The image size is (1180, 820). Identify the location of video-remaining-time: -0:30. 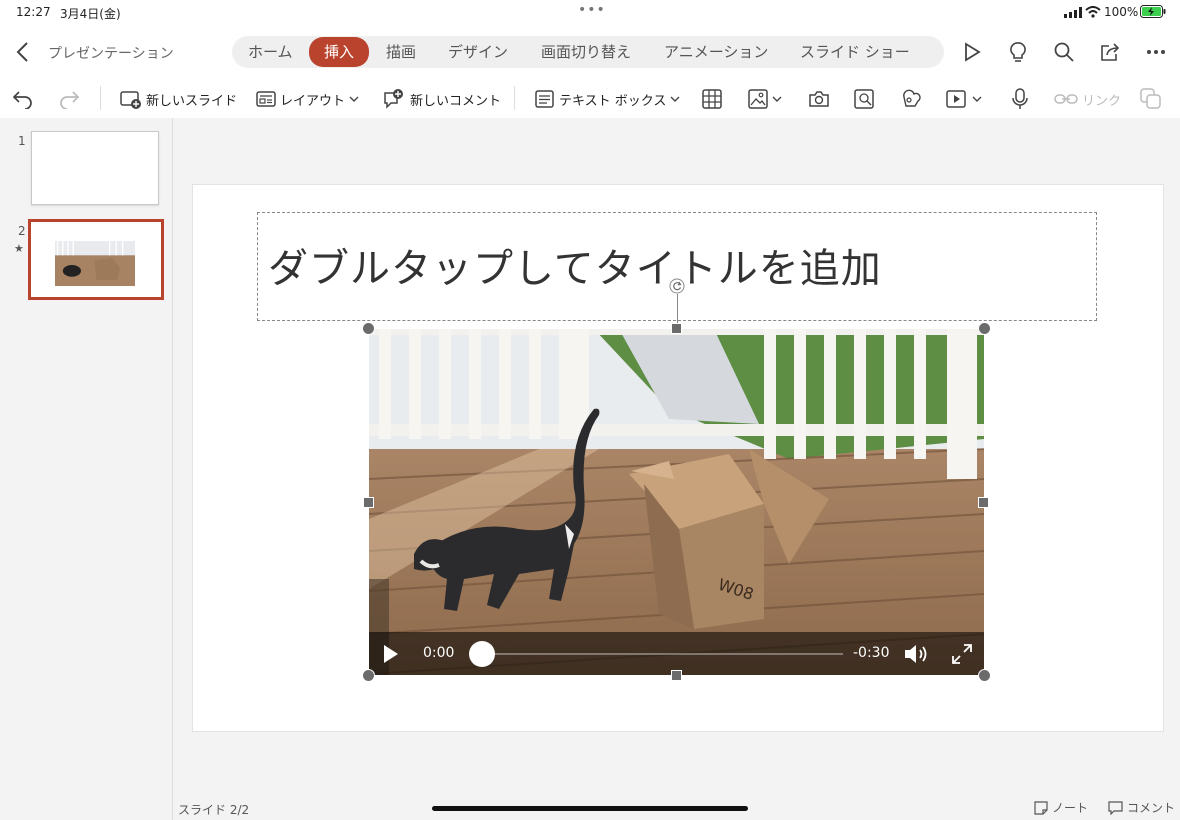
(871, 653).